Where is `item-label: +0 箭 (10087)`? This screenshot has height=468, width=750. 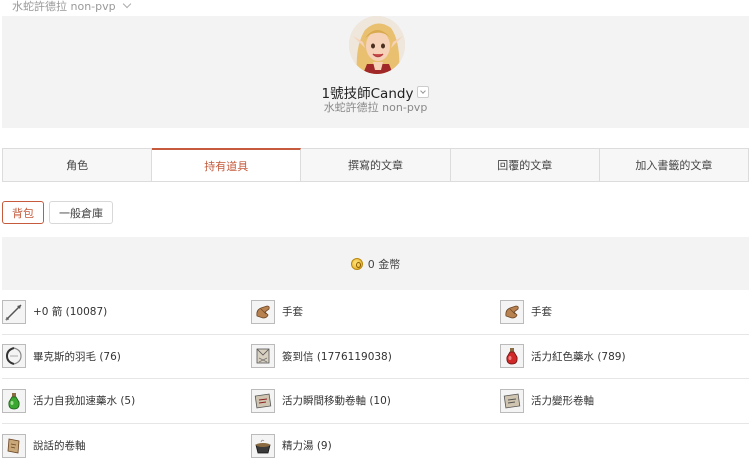 item-label: +0 箭 (10087) is located at coordinates (70, 311).